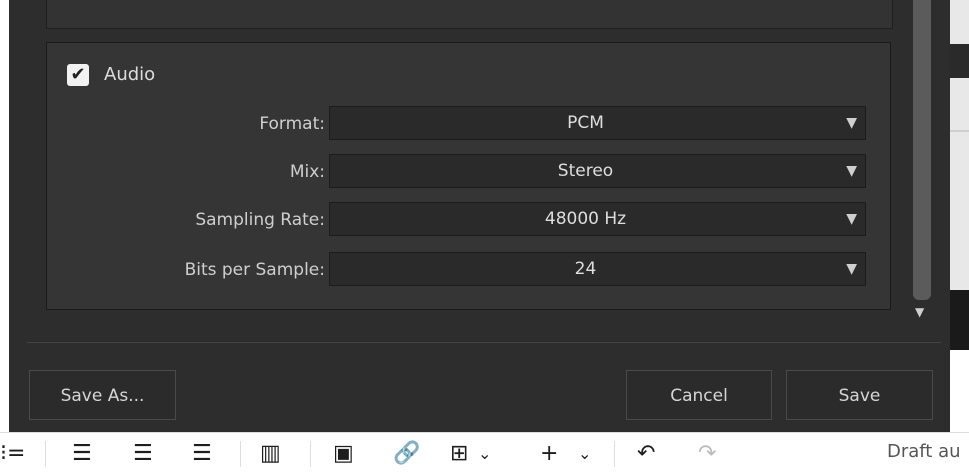 The height and width of the screenshot is (473, 969). What do you see at coordinates (143, 454) in the screenshot?
I see `align-center-icon: ☰` at bounding box center [143, 454].